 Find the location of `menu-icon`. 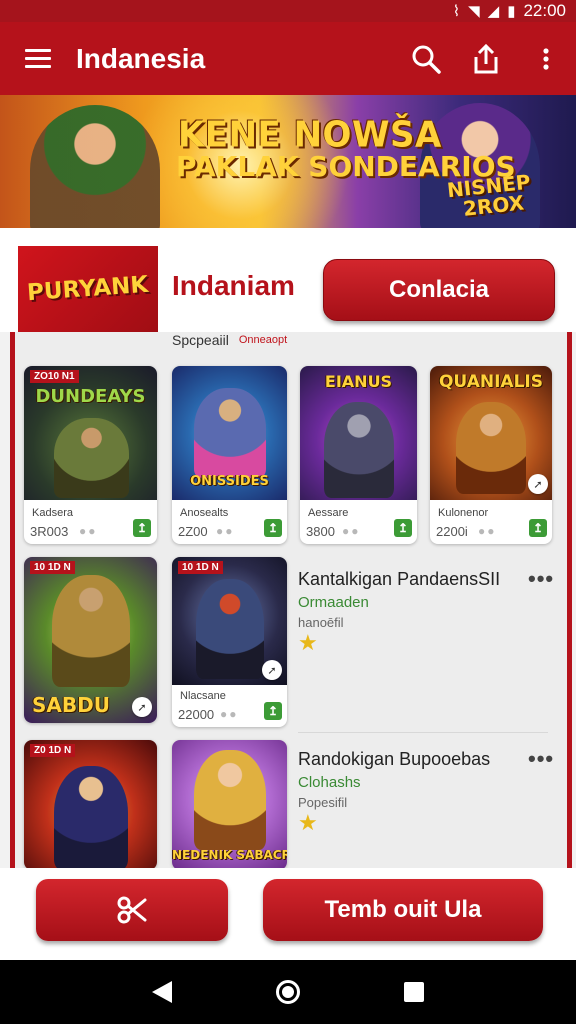

menu-icon is located at coordinates (38, 58).